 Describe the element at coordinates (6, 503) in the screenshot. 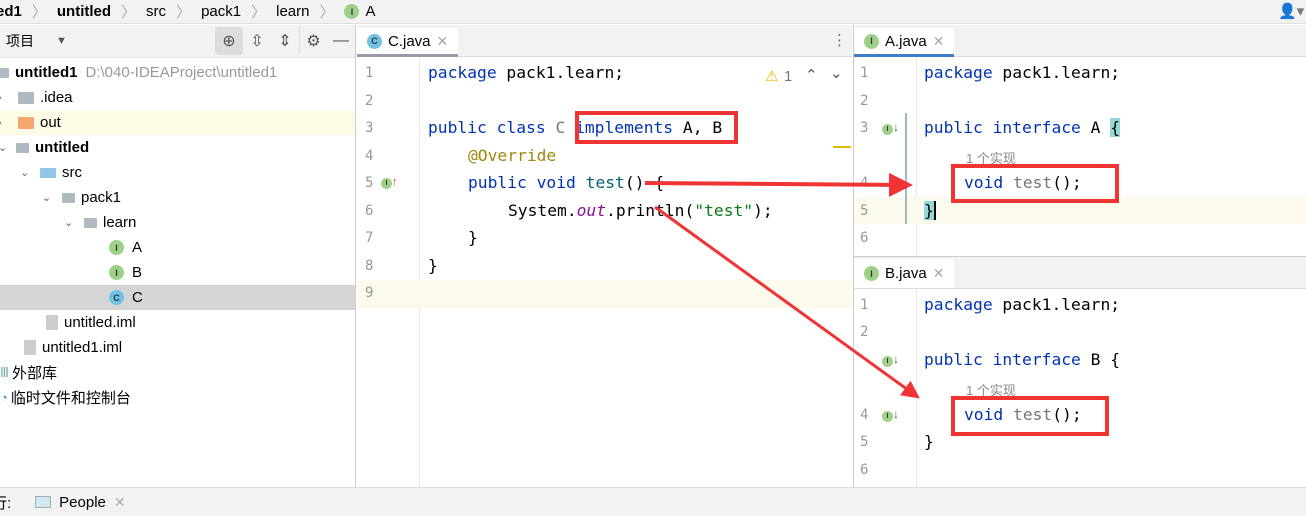

I see `bottom-prefix: 行:` at that location.